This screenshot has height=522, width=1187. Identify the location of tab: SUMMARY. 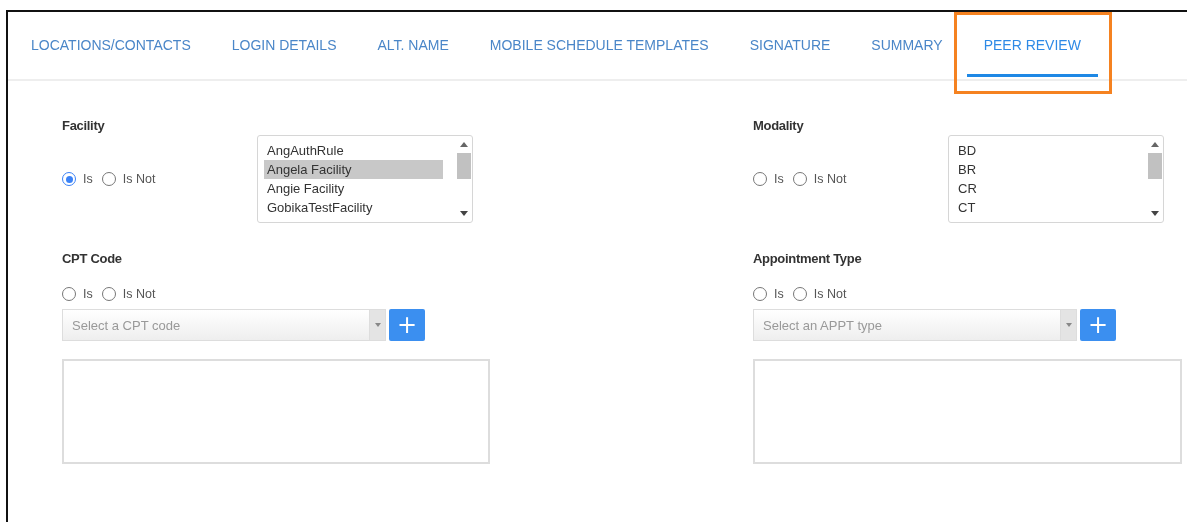
(907, 44).